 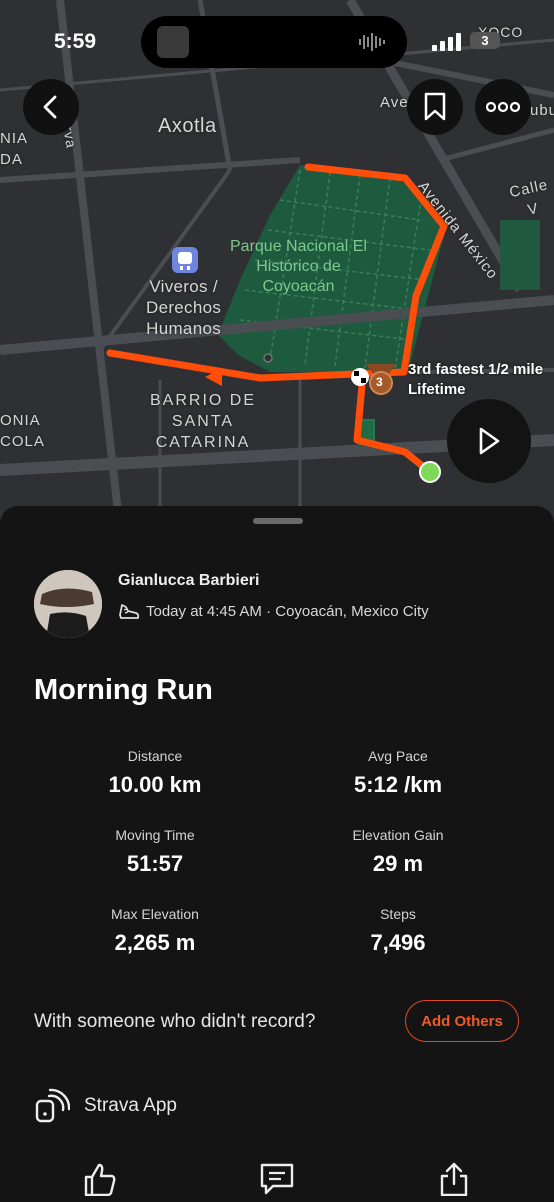 What do you see at coordinates (277, 1179) in the screenshot?
I see `comment-icon` at bounding box center [277, 1179].